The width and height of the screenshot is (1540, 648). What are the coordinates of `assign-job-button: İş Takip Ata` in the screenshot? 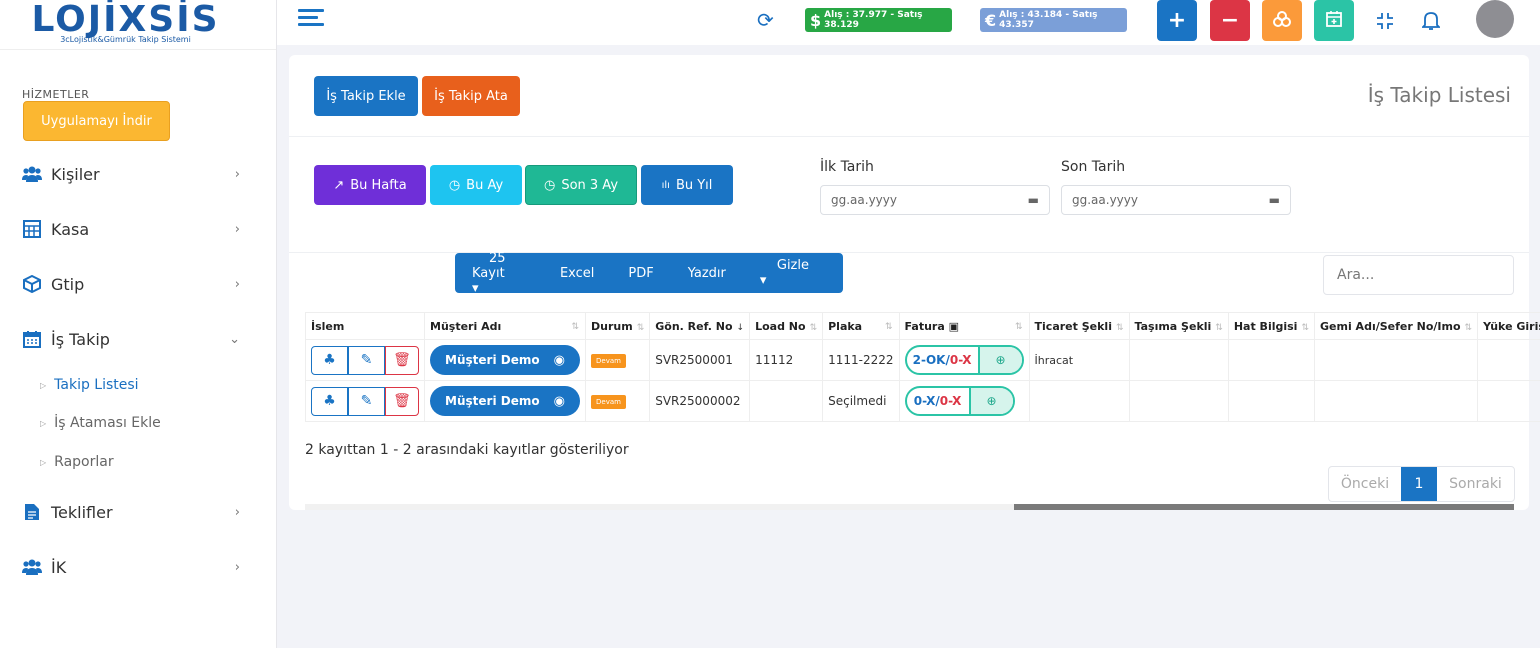 It's located at (471, 96).